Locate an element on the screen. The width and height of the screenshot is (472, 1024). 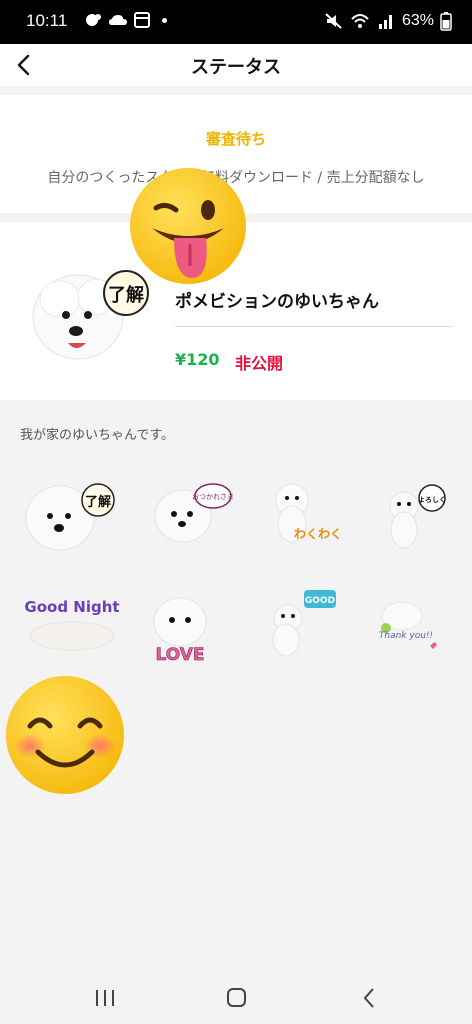
notification-app-icon is located at coordinates (94, 20).